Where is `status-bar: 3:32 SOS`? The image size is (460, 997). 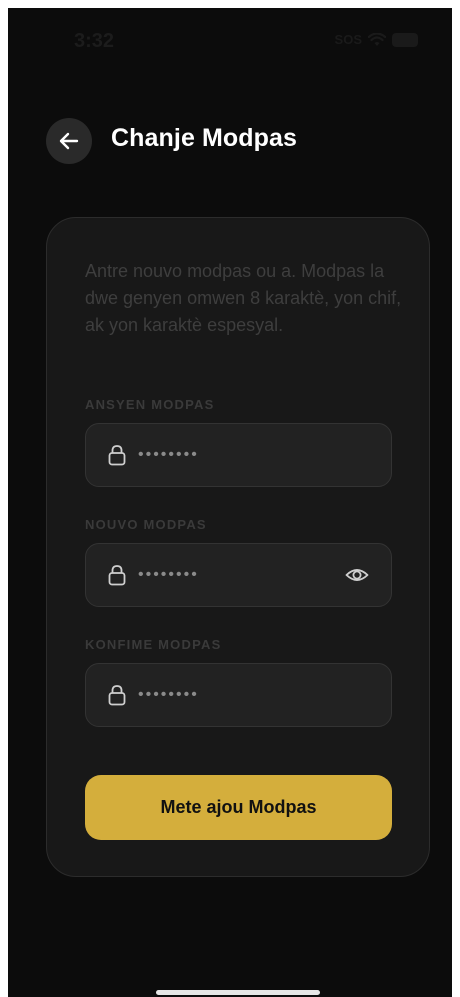
status-bar: 3:32 SOS is located at coordinates (230, 43).